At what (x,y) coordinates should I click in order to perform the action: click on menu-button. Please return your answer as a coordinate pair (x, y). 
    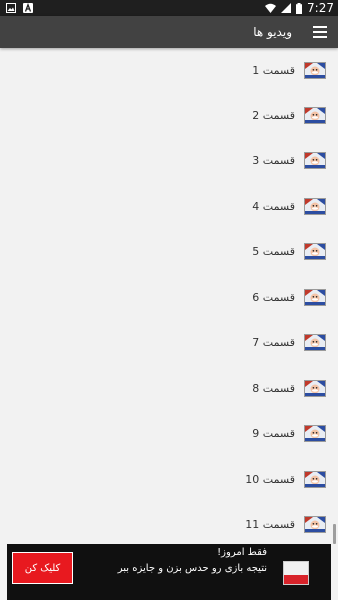
    Looking at the image, I should click on (320, 32).